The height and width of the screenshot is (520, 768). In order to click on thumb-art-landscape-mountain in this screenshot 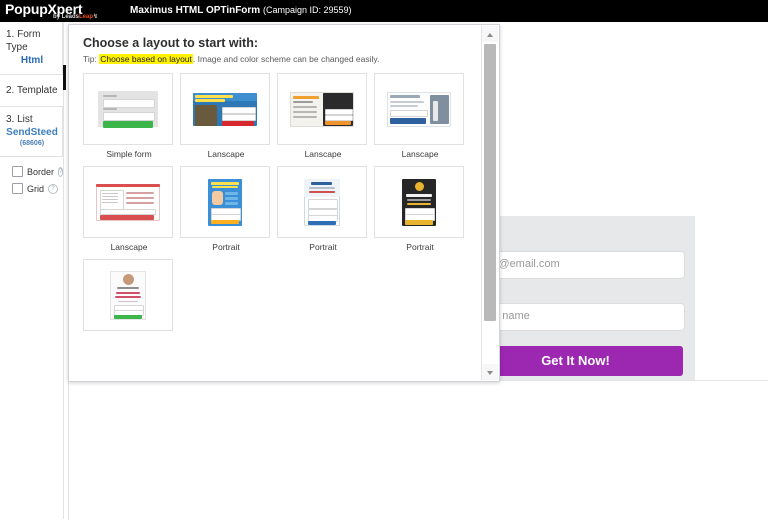, I will do `click(225, 109)`.